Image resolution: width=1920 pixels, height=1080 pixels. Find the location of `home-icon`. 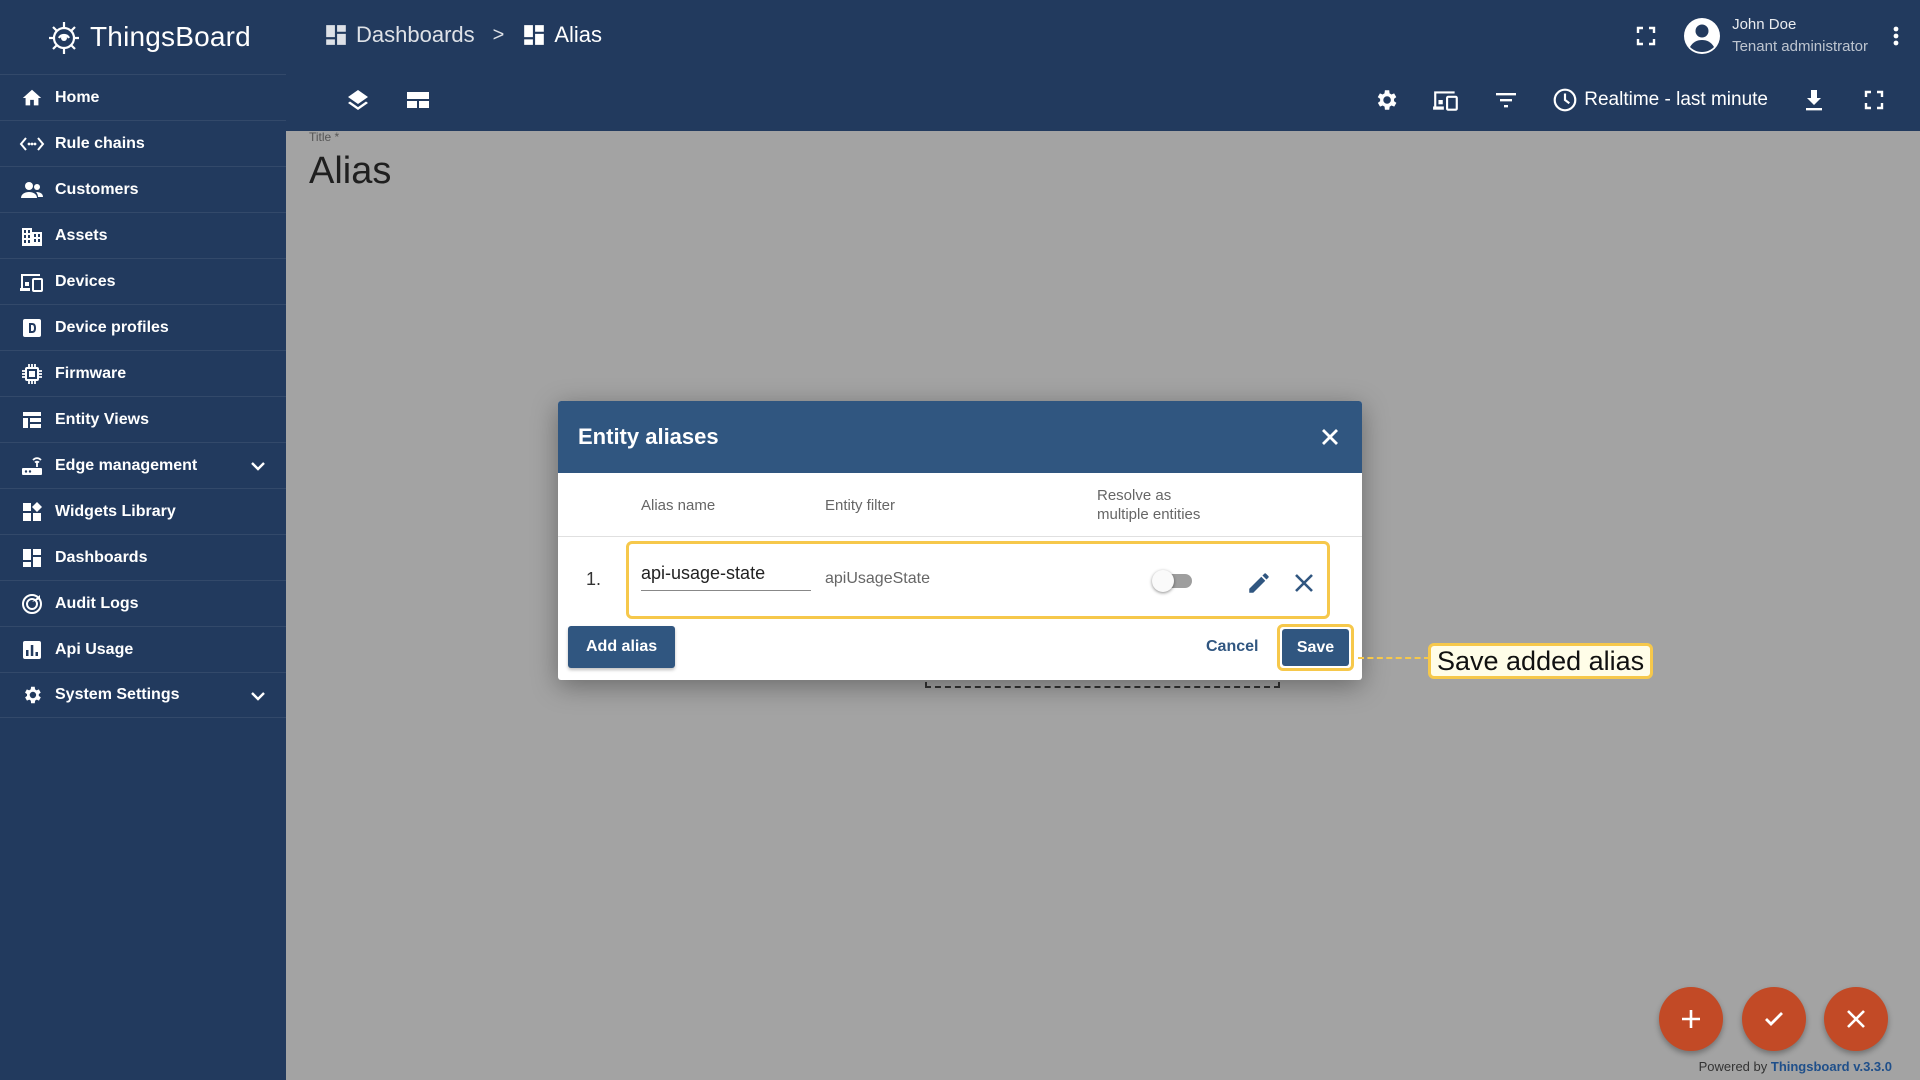

home-icon is located at coordinates (32, 98).